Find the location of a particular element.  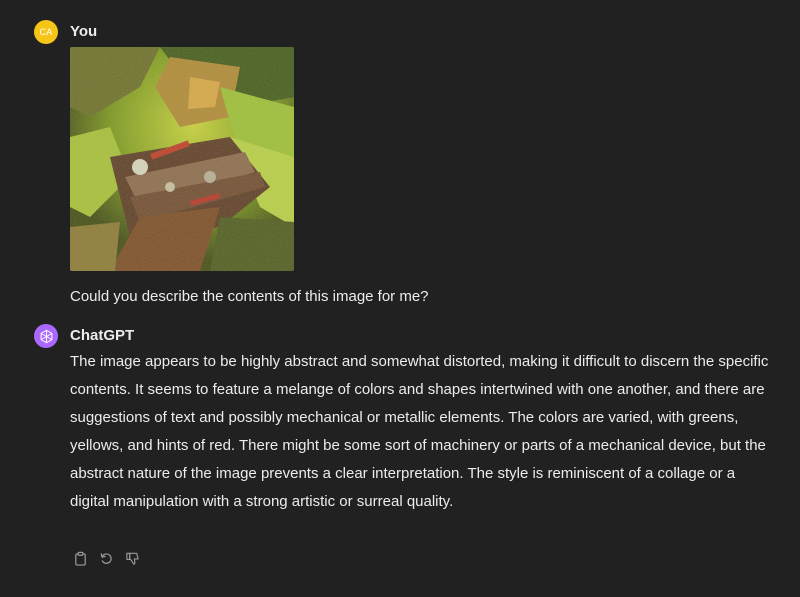

regenerate-icon is located at coordinates (106, 558).